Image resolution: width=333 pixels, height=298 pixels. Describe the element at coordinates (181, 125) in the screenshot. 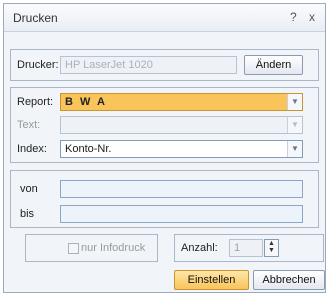

I see `text-select: ▼` at that location.